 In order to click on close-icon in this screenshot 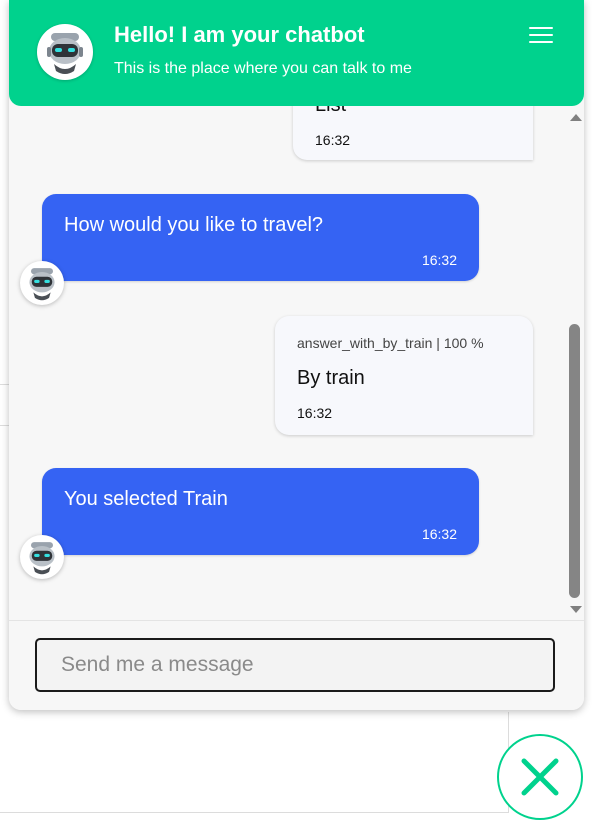, I will do `click(540, 777)`.